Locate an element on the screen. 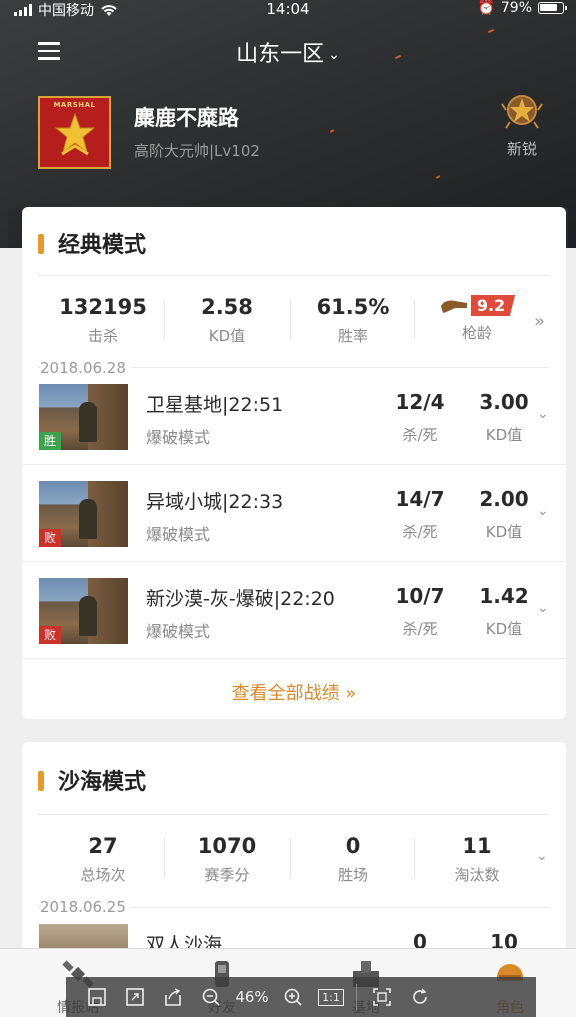  rank-badge: 新锐 is located at coordinates (522, 123).